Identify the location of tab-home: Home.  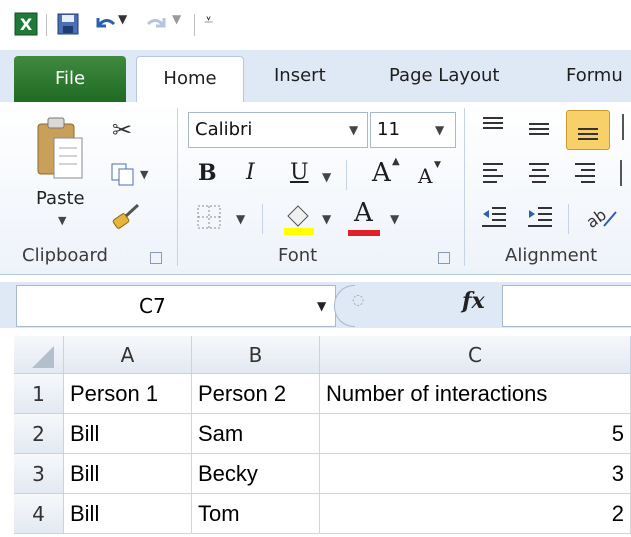
(190, 80).